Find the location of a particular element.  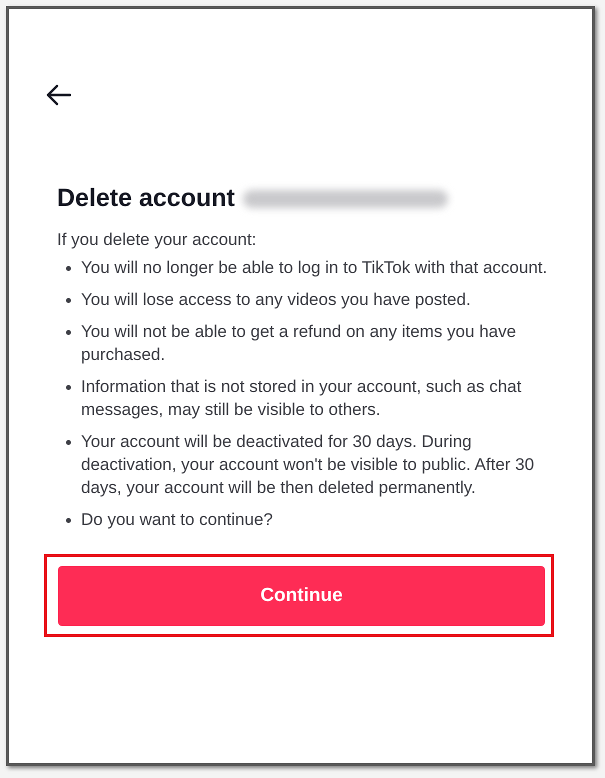

back-arrow-icon is located at coordinates (58, 95).